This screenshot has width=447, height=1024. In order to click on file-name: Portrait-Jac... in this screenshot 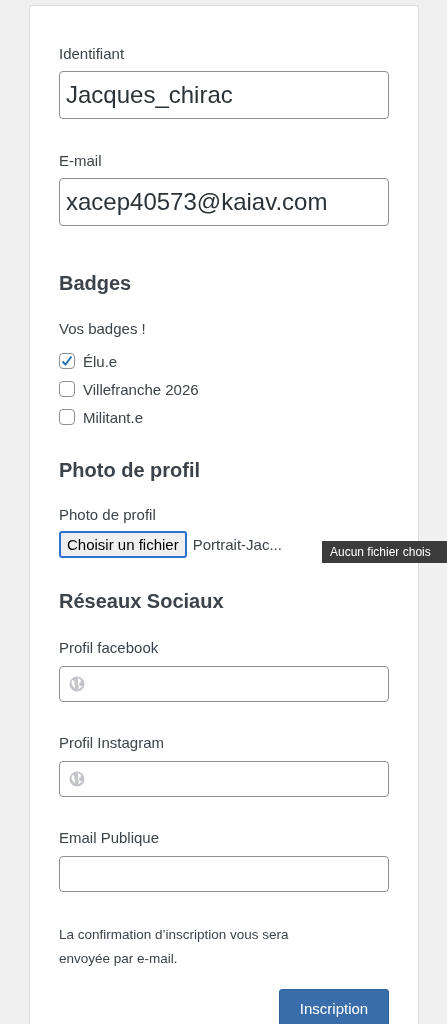, I will do `click(237, 544)`.